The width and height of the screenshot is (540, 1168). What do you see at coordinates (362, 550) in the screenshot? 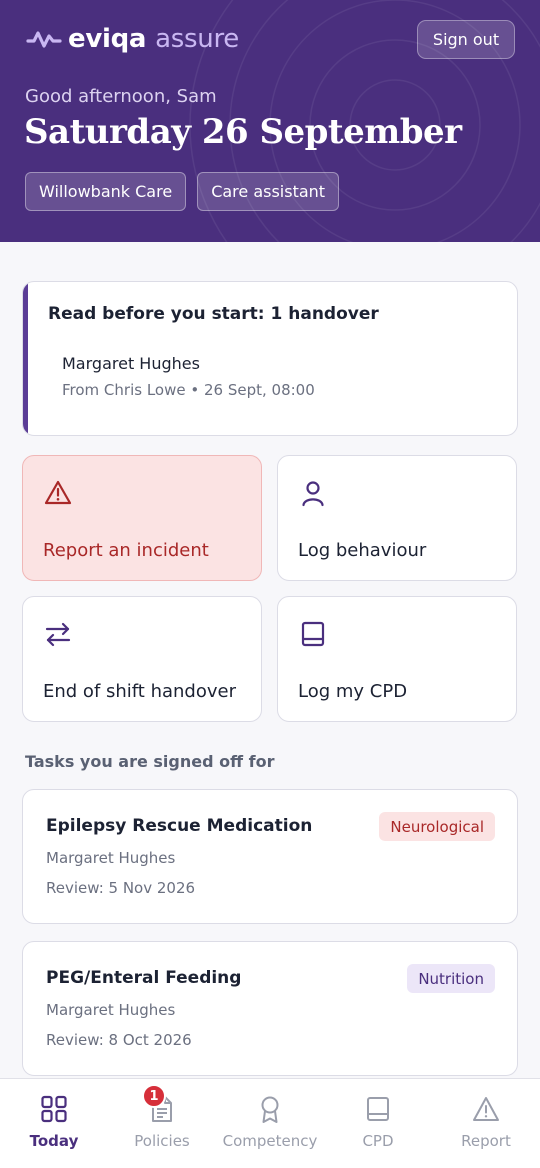
I see `log-behaviour-label: Log behaviour` at bounding box center [362, 550].